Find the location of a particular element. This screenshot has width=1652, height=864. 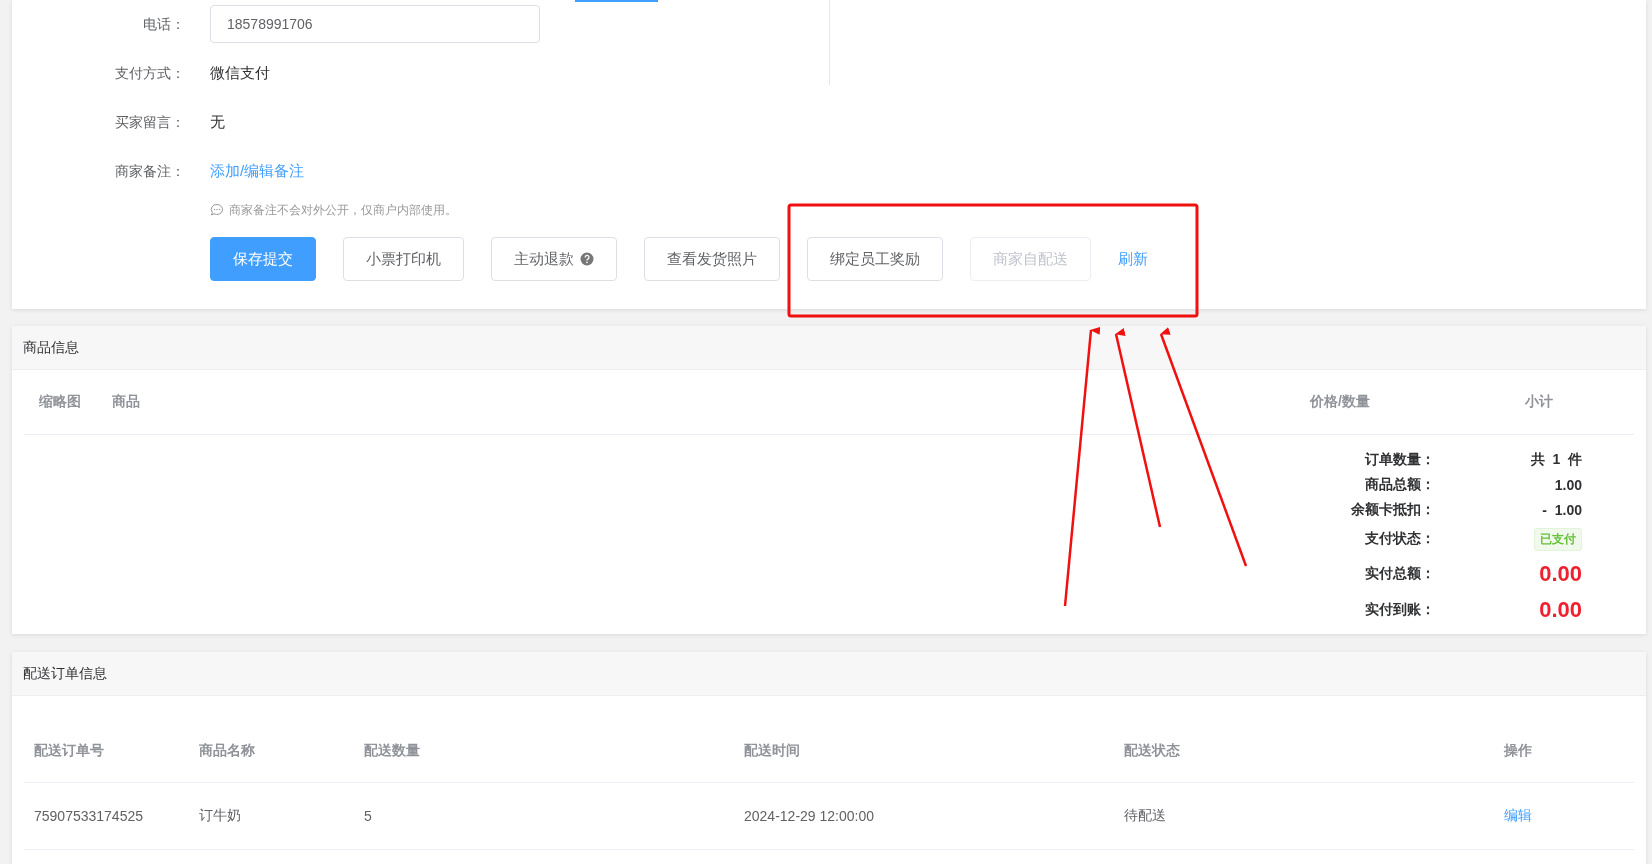

summary-label: 商品总额： is located at coordinates (1399, 484).